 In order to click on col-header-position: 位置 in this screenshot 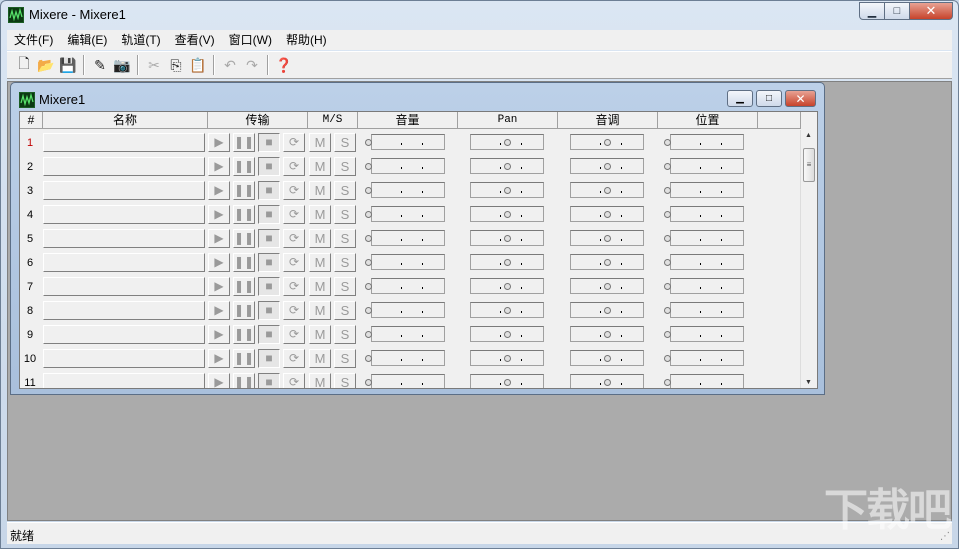, I will do `click(708, 120)`.